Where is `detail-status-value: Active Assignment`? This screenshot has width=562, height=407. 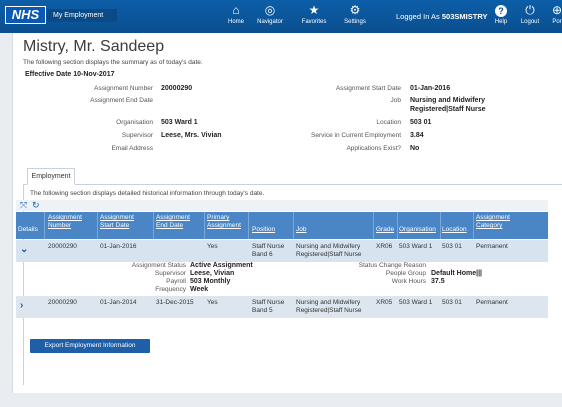 detail-status-value: Active Assignment is located at coordinates (221, 265).